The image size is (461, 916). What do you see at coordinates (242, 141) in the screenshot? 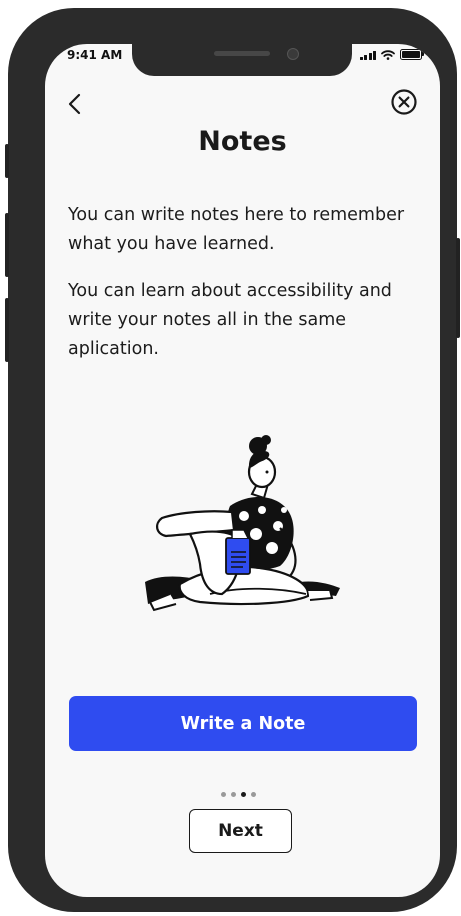
I see `page-title: Notes` at bounding box center [242, 141].